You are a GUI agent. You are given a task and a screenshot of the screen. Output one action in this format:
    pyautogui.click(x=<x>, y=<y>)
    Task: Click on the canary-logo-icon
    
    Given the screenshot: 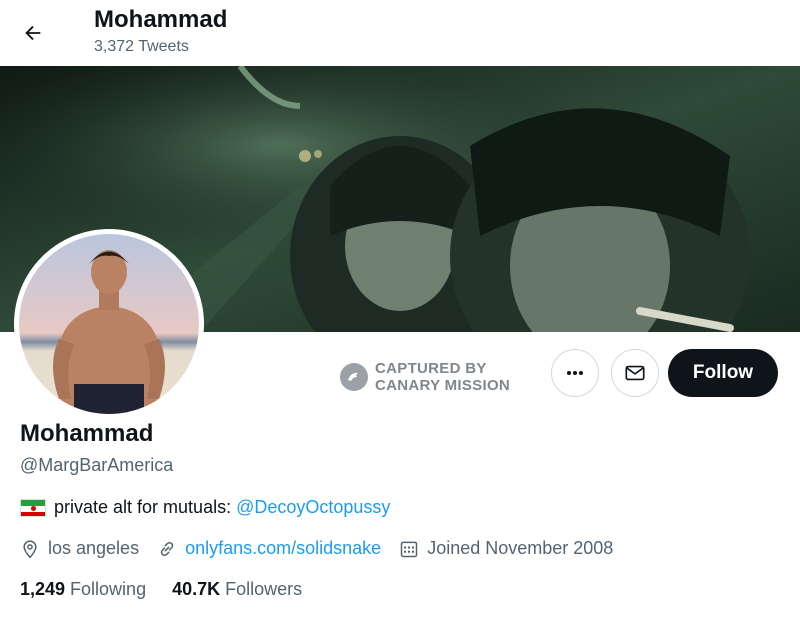 What is the action you would take?
    pyautogui.click(x=354, y=377)
    